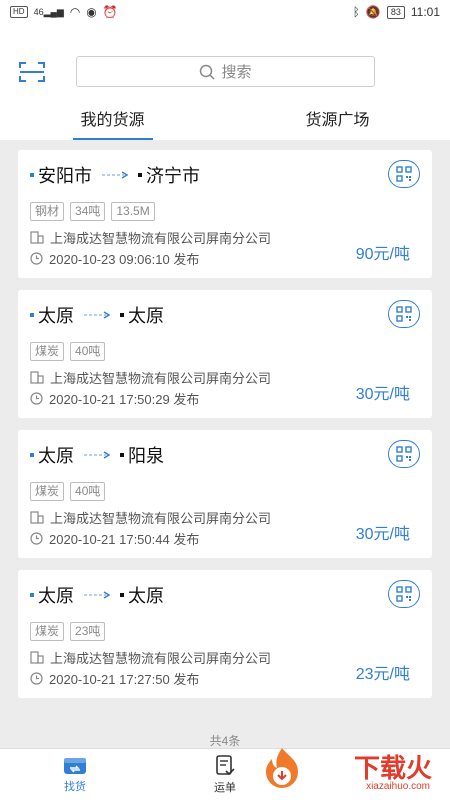 The height and width of the screenshot is (800, 450). I want to click on scan-button, so click(32, 72).